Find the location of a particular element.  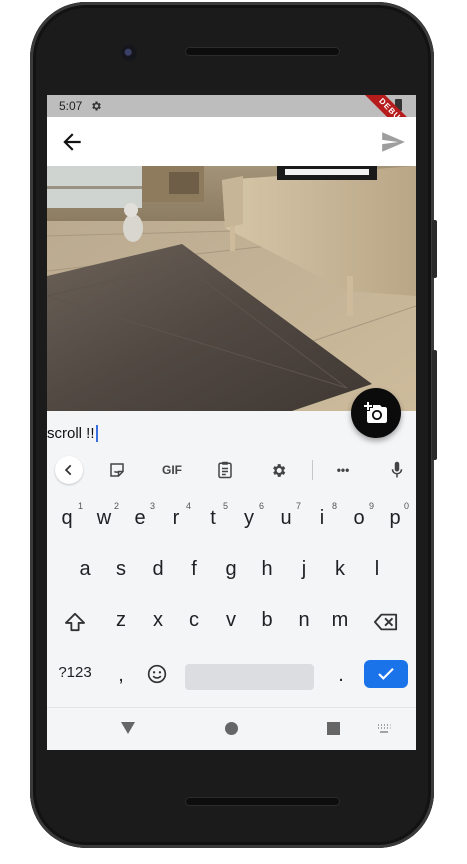

system-nav-bar is located at coordinates (231, 728).